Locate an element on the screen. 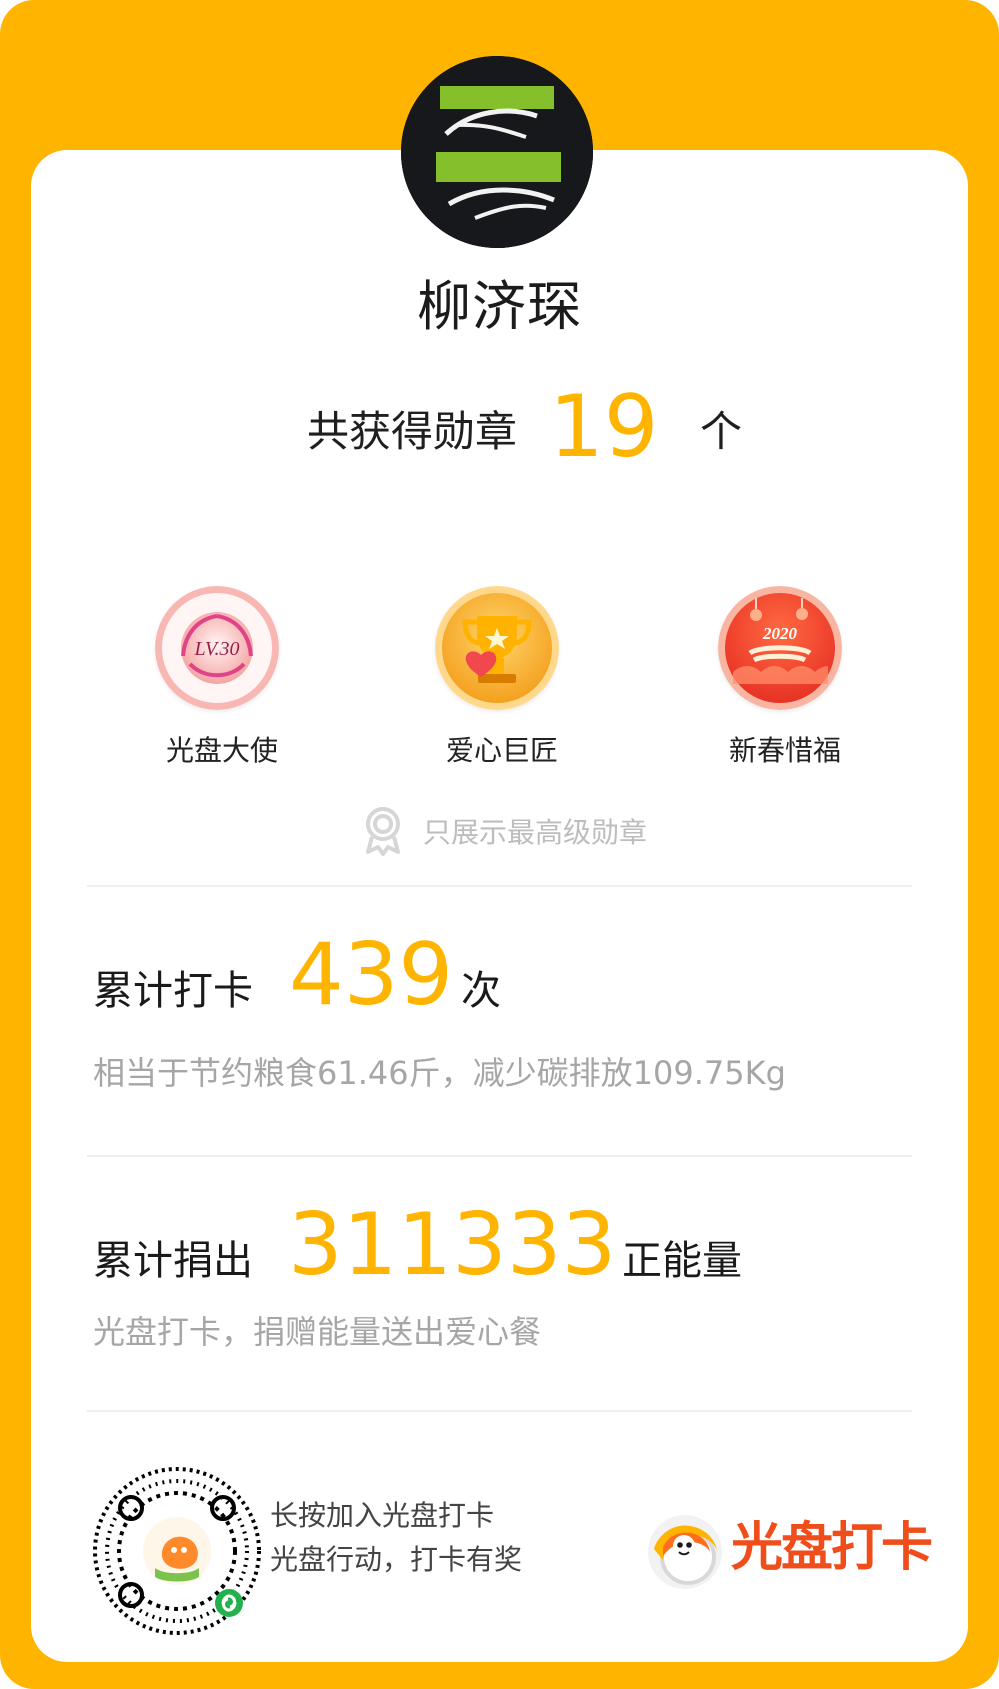  avatar is located at coordinates (497, 152).